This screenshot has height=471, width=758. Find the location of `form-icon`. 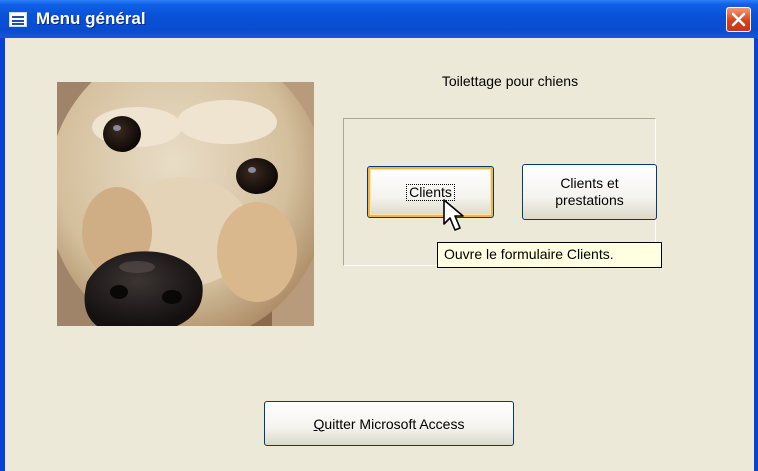

form-icon is located at coordinates (18, 19).